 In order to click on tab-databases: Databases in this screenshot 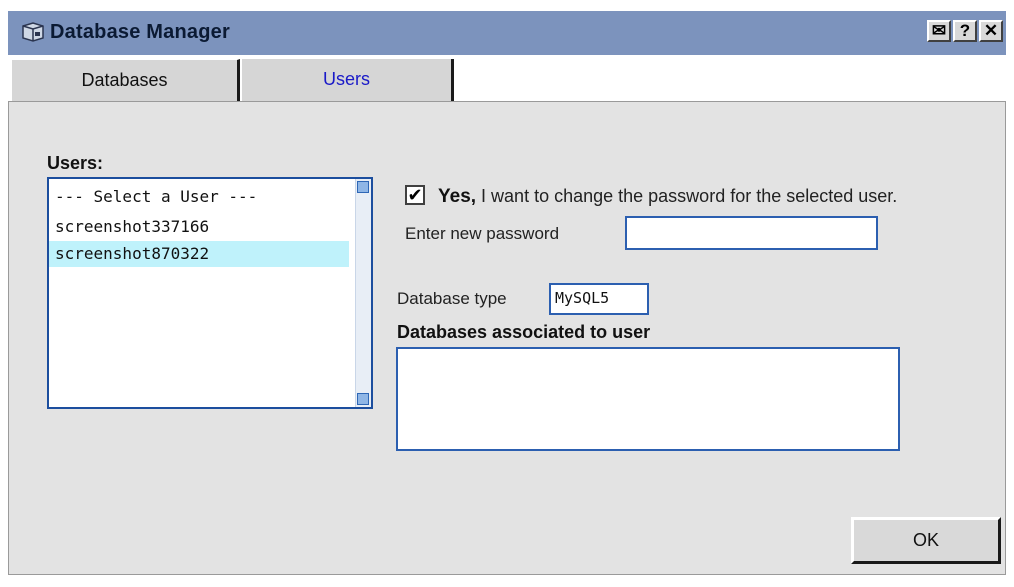, I will do `click(126, 80)`.